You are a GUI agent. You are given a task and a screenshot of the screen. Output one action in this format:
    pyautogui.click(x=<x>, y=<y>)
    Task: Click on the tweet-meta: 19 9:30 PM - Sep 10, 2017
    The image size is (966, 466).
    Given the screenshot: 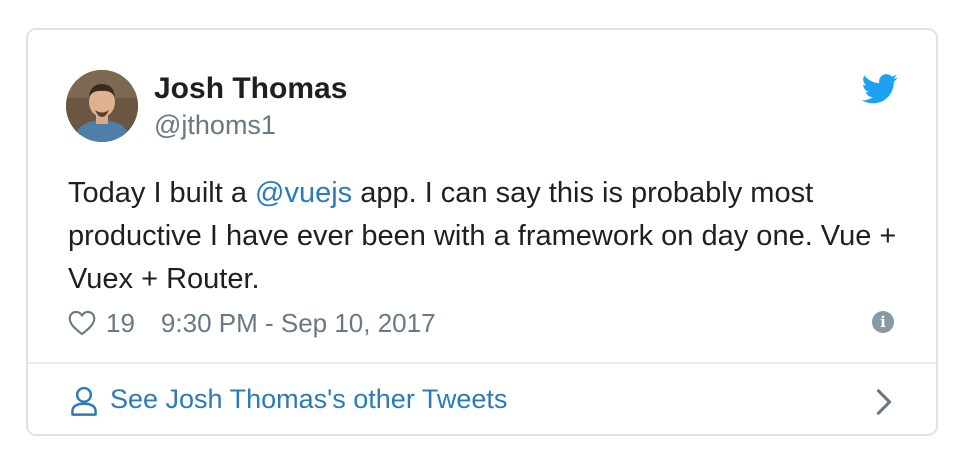 What is the action you would take?
    pyautogui.click(x=252, y=323)
    